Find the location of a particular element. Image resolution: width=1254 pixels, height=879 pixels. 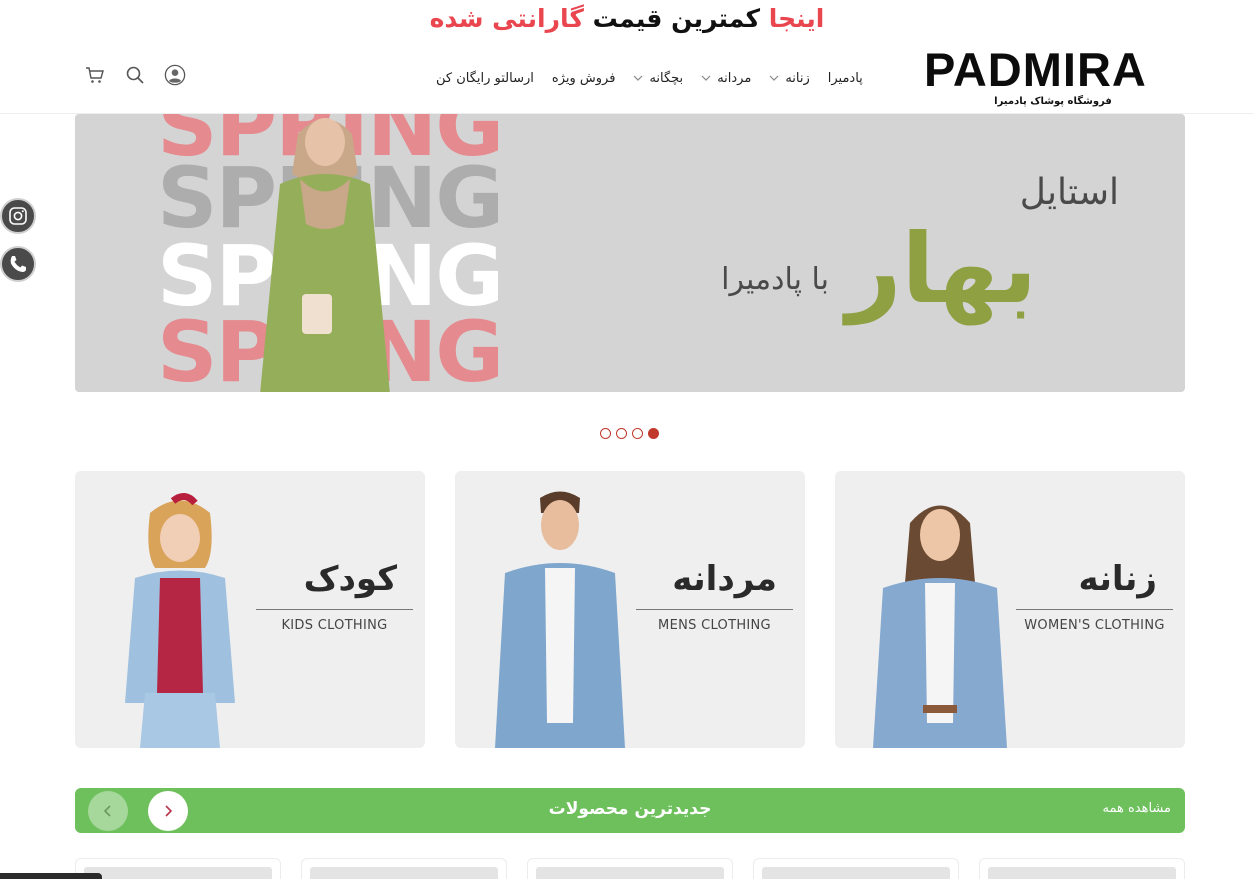

hero-title-line2: بهار is located at coordinates (941, 269).